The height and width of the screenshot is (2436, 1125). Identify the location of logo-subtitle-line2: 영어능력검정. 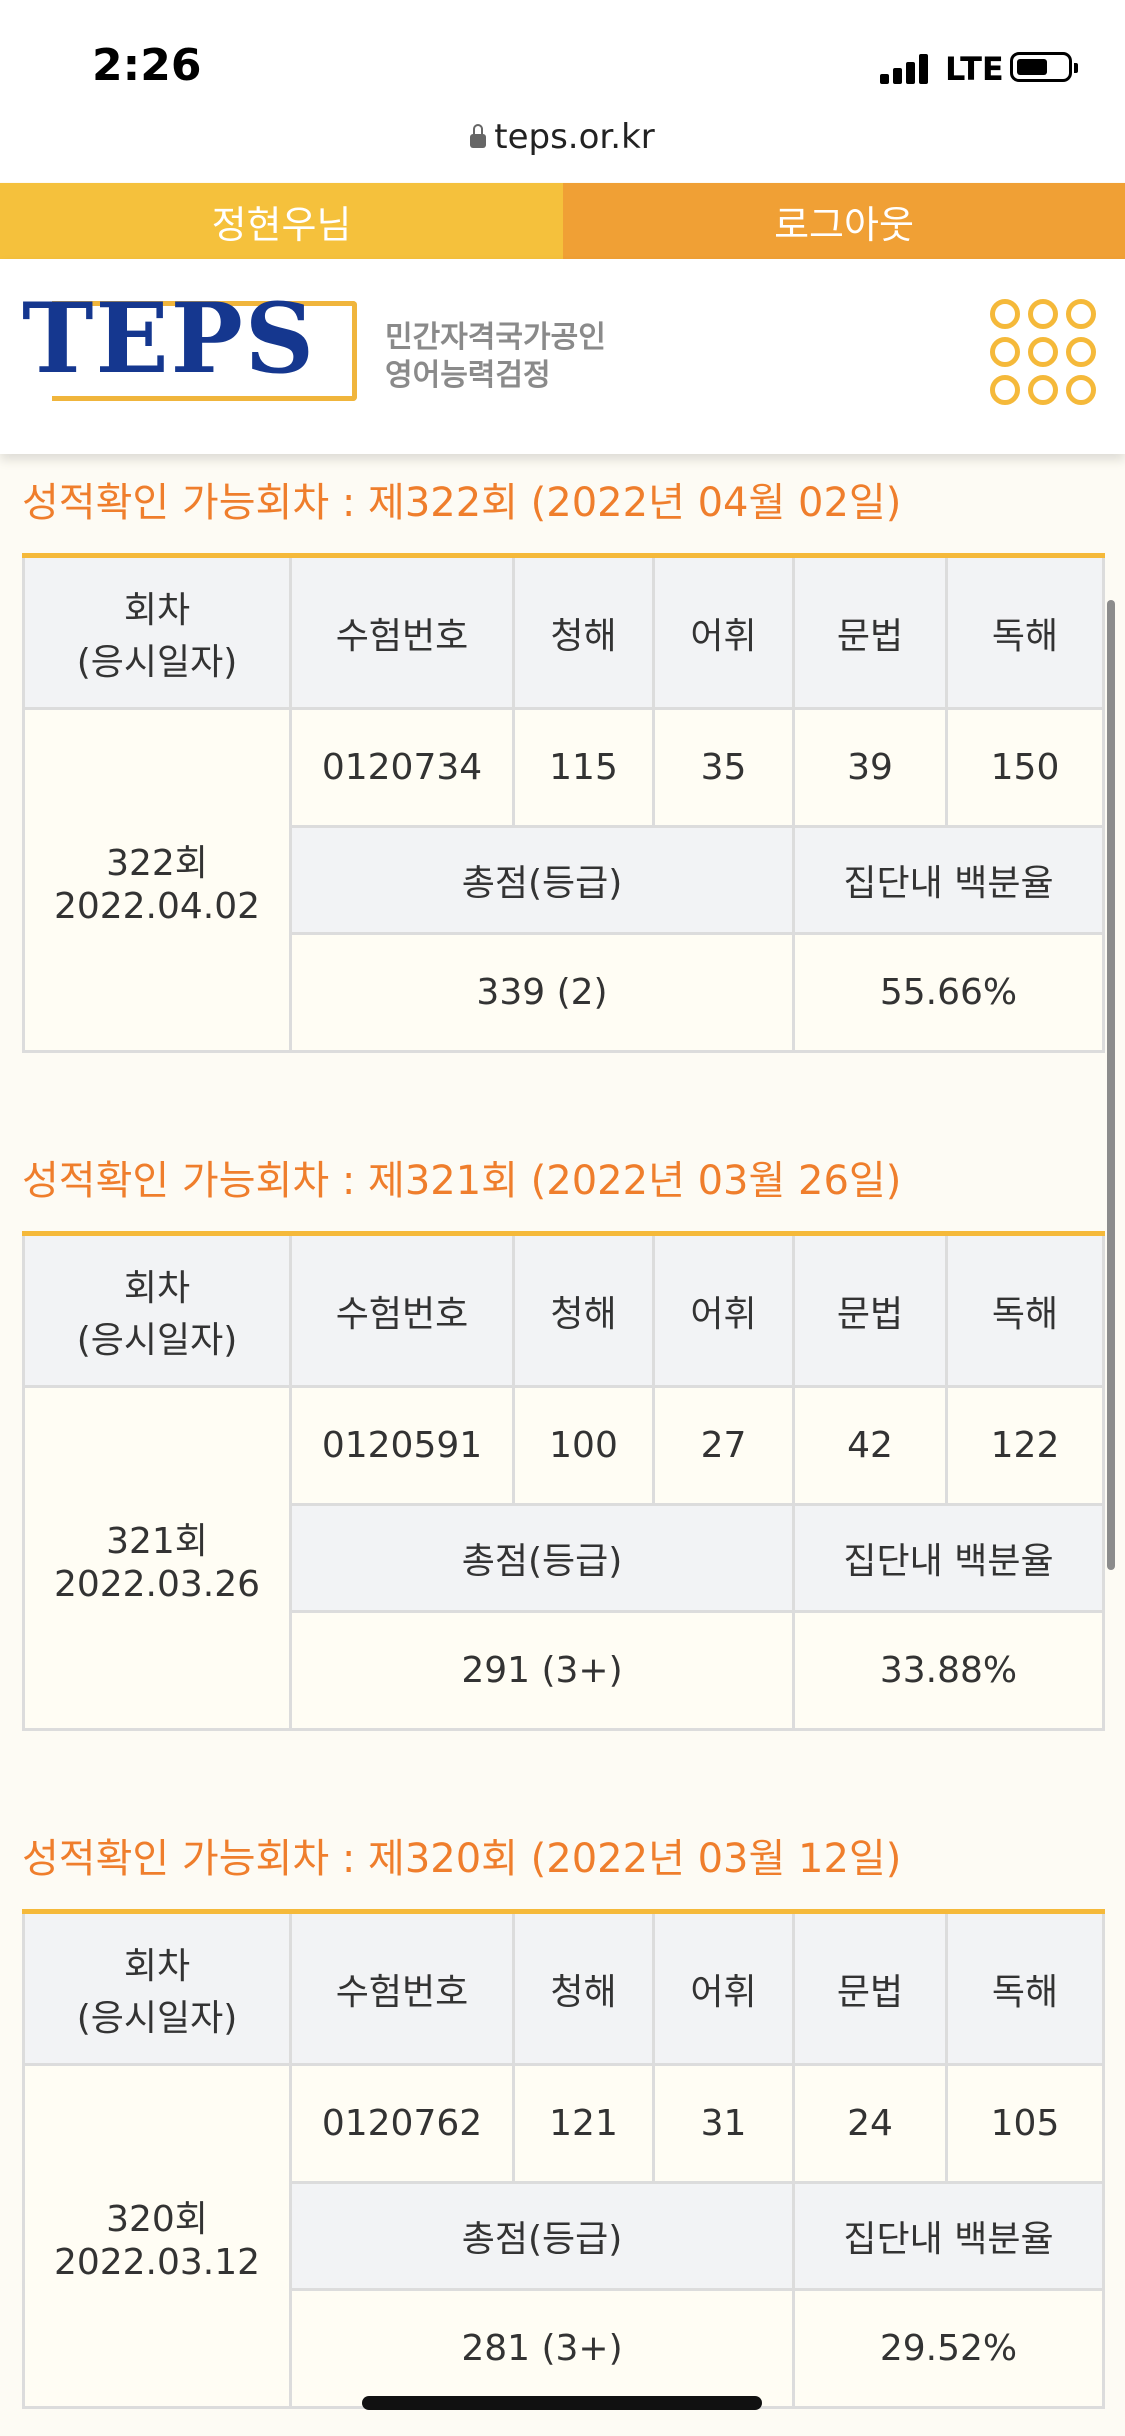
(468, 375).